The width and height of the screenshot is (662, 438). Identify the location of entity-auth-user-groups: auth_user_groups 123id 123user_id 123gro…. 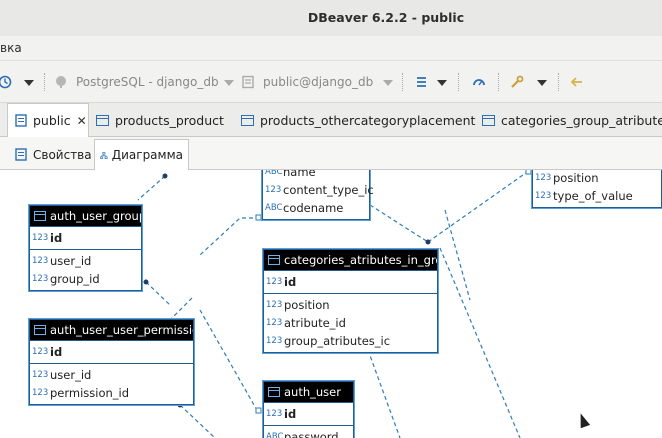
(85, 248).